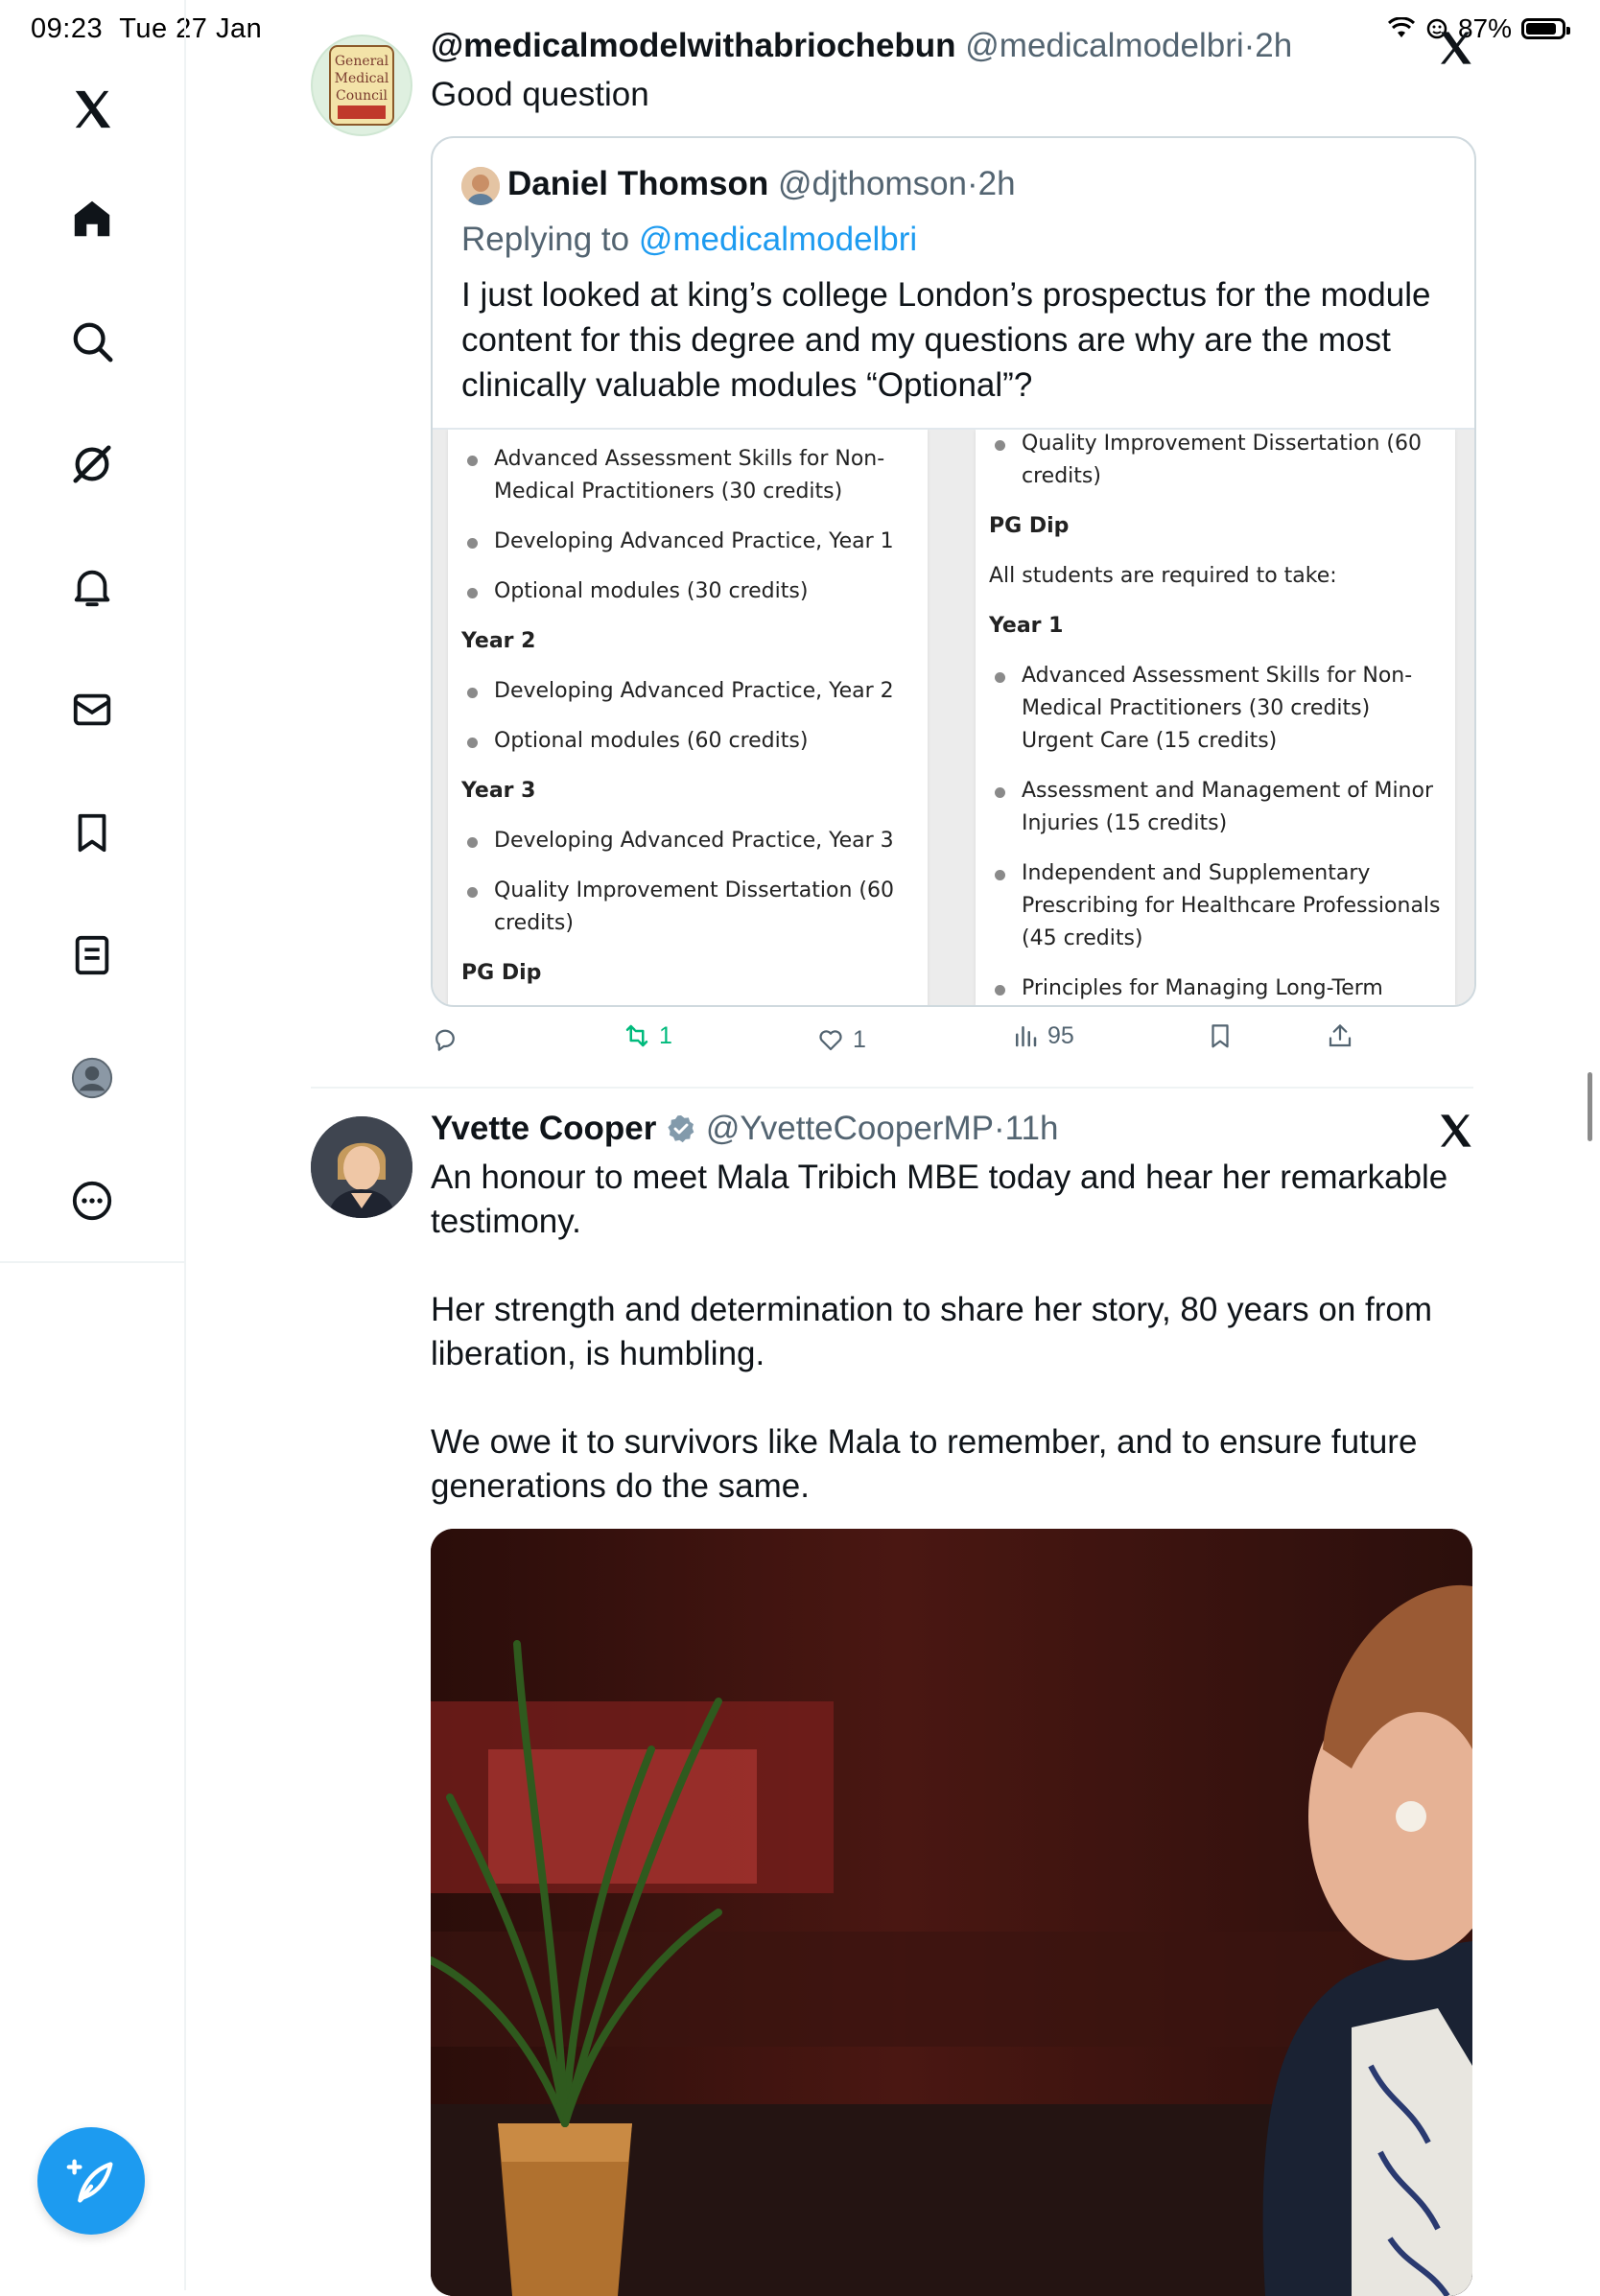 This screenshot has width=1600, height=2296. What do you see at coordinates (1026, 626) in the screenshot?
I see `prospectus-line: Year 1` at bounding box center [1026, 626].